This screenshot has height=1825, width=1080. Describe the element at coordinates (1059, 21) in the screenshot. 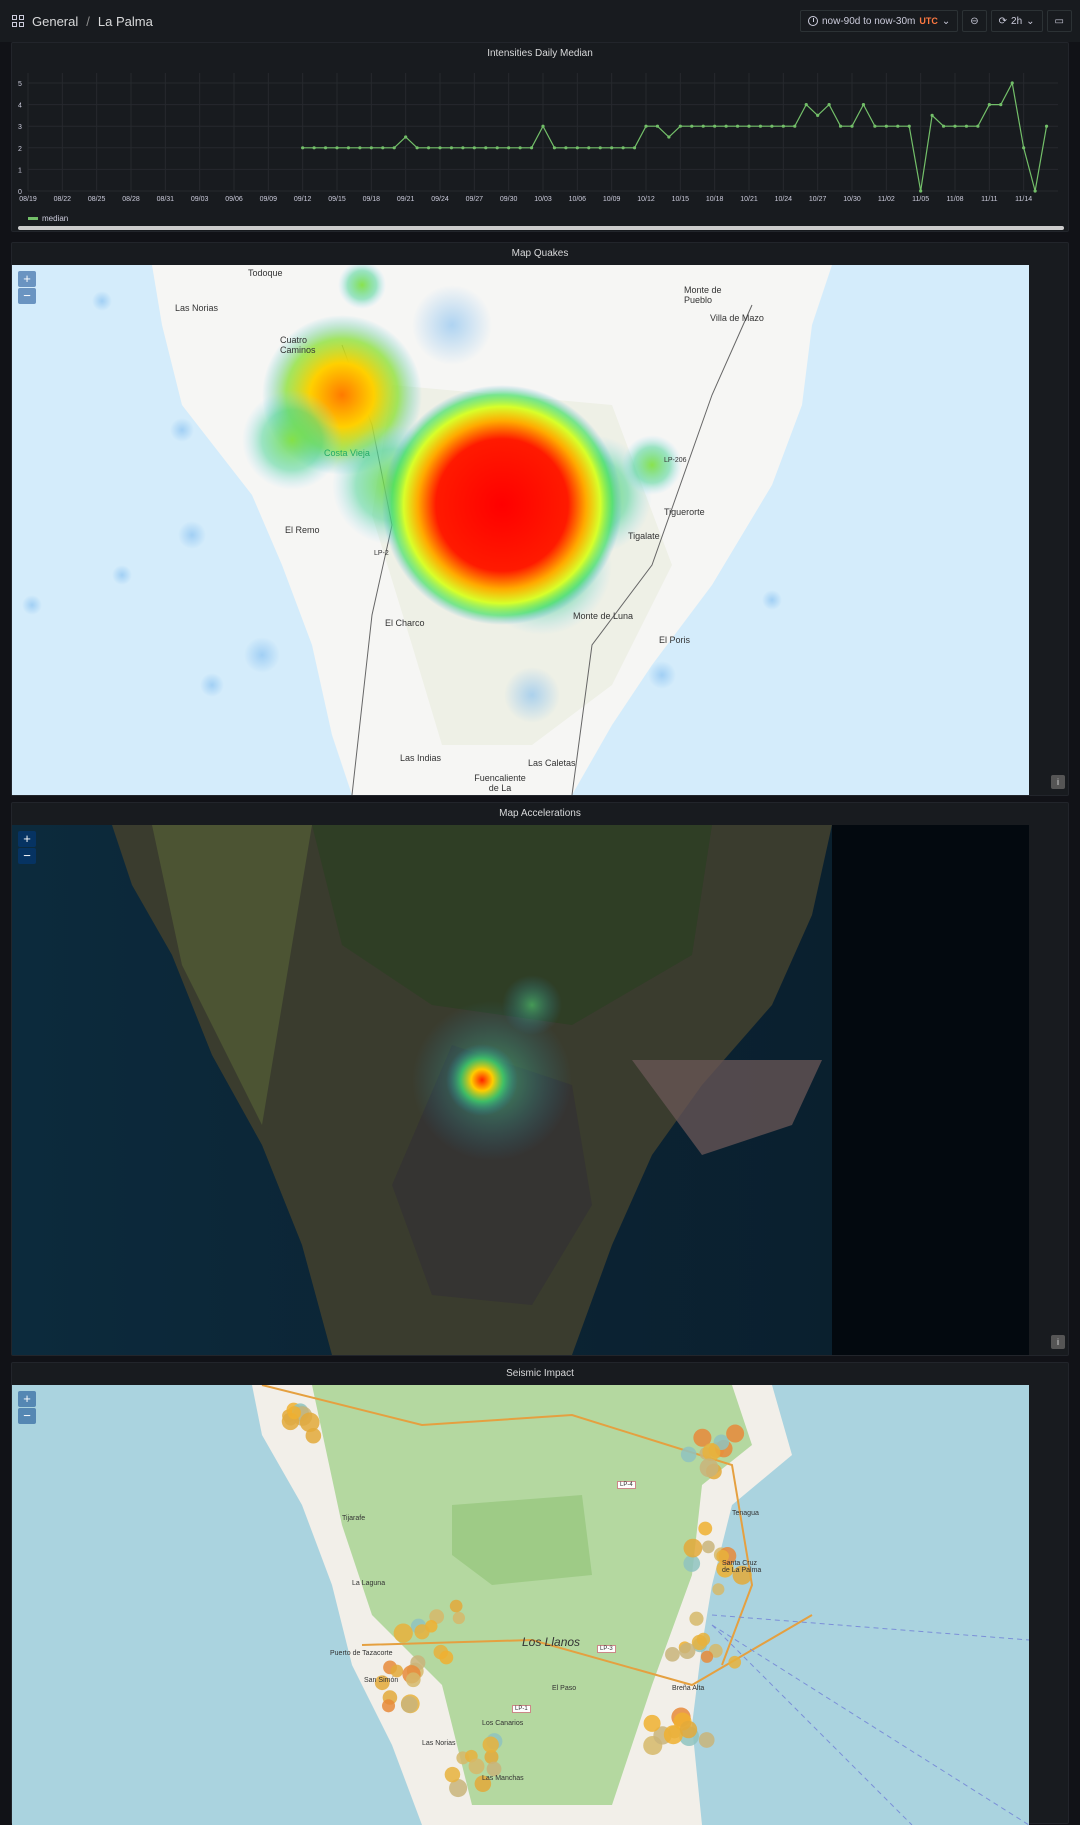

I see `tv-mode-button: ▭` at that location.